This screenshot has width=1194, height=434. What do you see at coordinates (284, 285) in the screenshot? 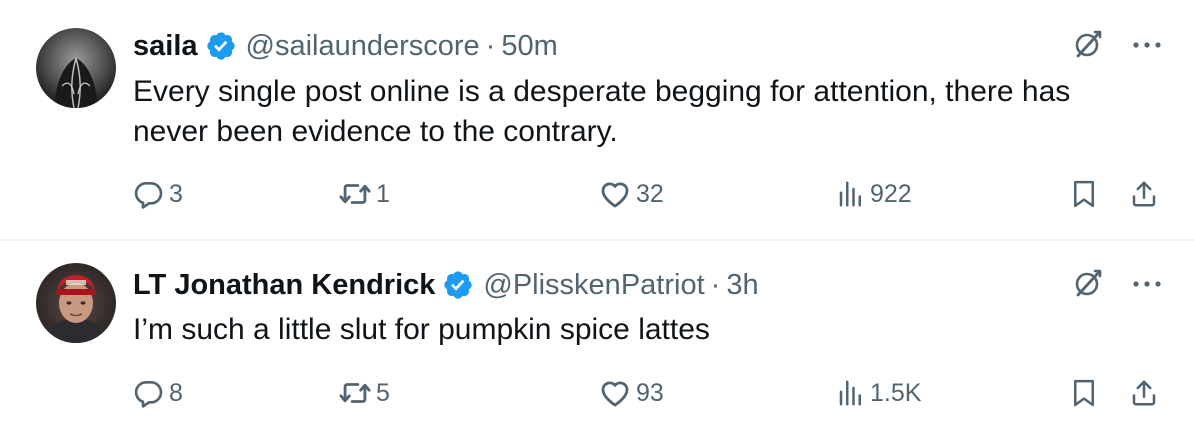
I see `display-name: LT Jonathan Kendrick` at bounding box center [284, 285].